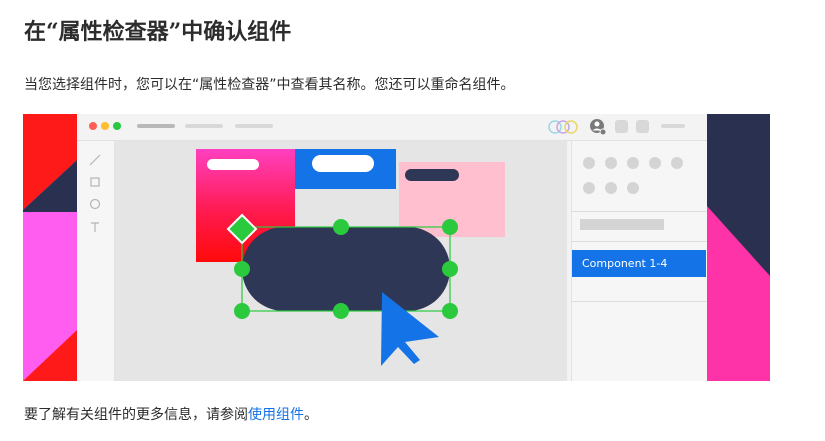 This screenshot has height=441, width=825. Describe the element at coordinates (738, 247) in the screenshot. I see `right-decor-strip` at that location.